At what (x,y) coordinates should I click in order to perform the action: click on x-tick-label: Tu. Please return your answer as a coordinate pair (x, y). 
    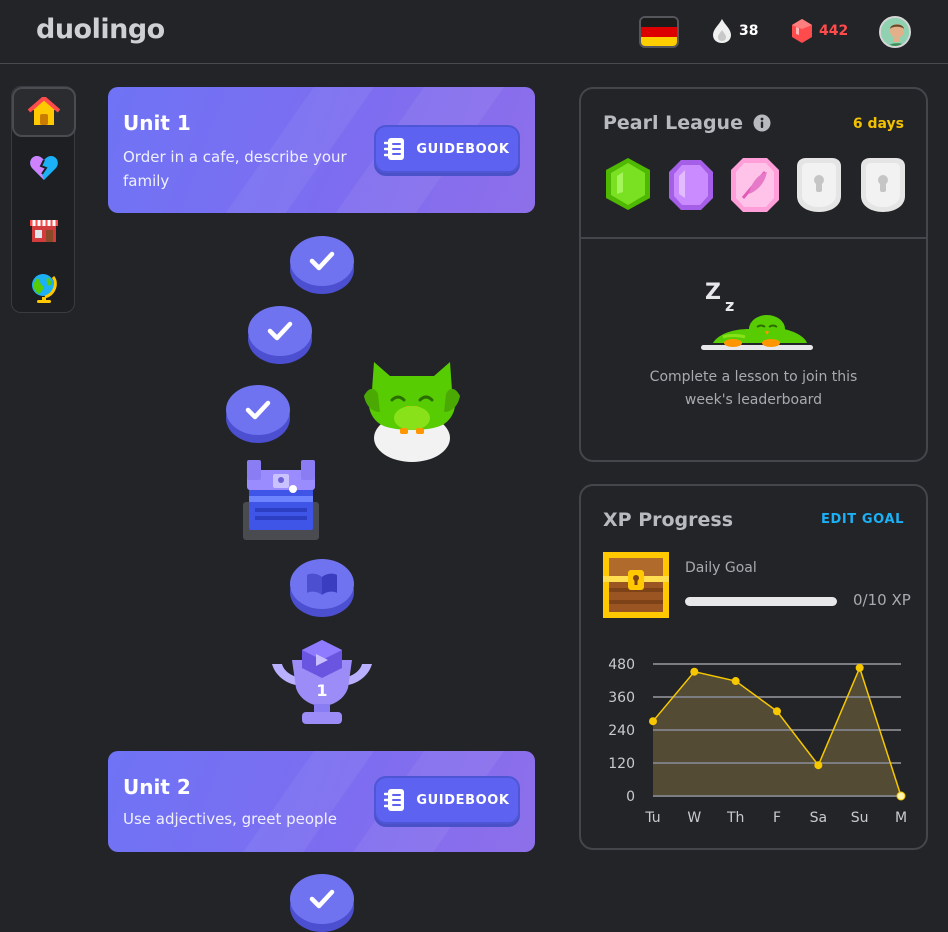
    Looking at the image, I should click on (652, 818).